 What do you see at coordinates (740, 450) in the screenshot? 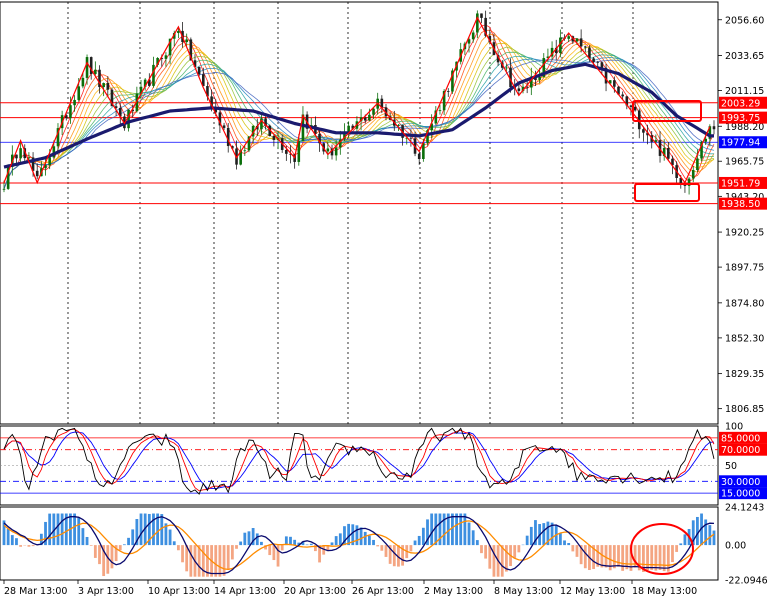
I see `oscillator-level-tag-label: 70.0000` at bounding box center [740, 450].